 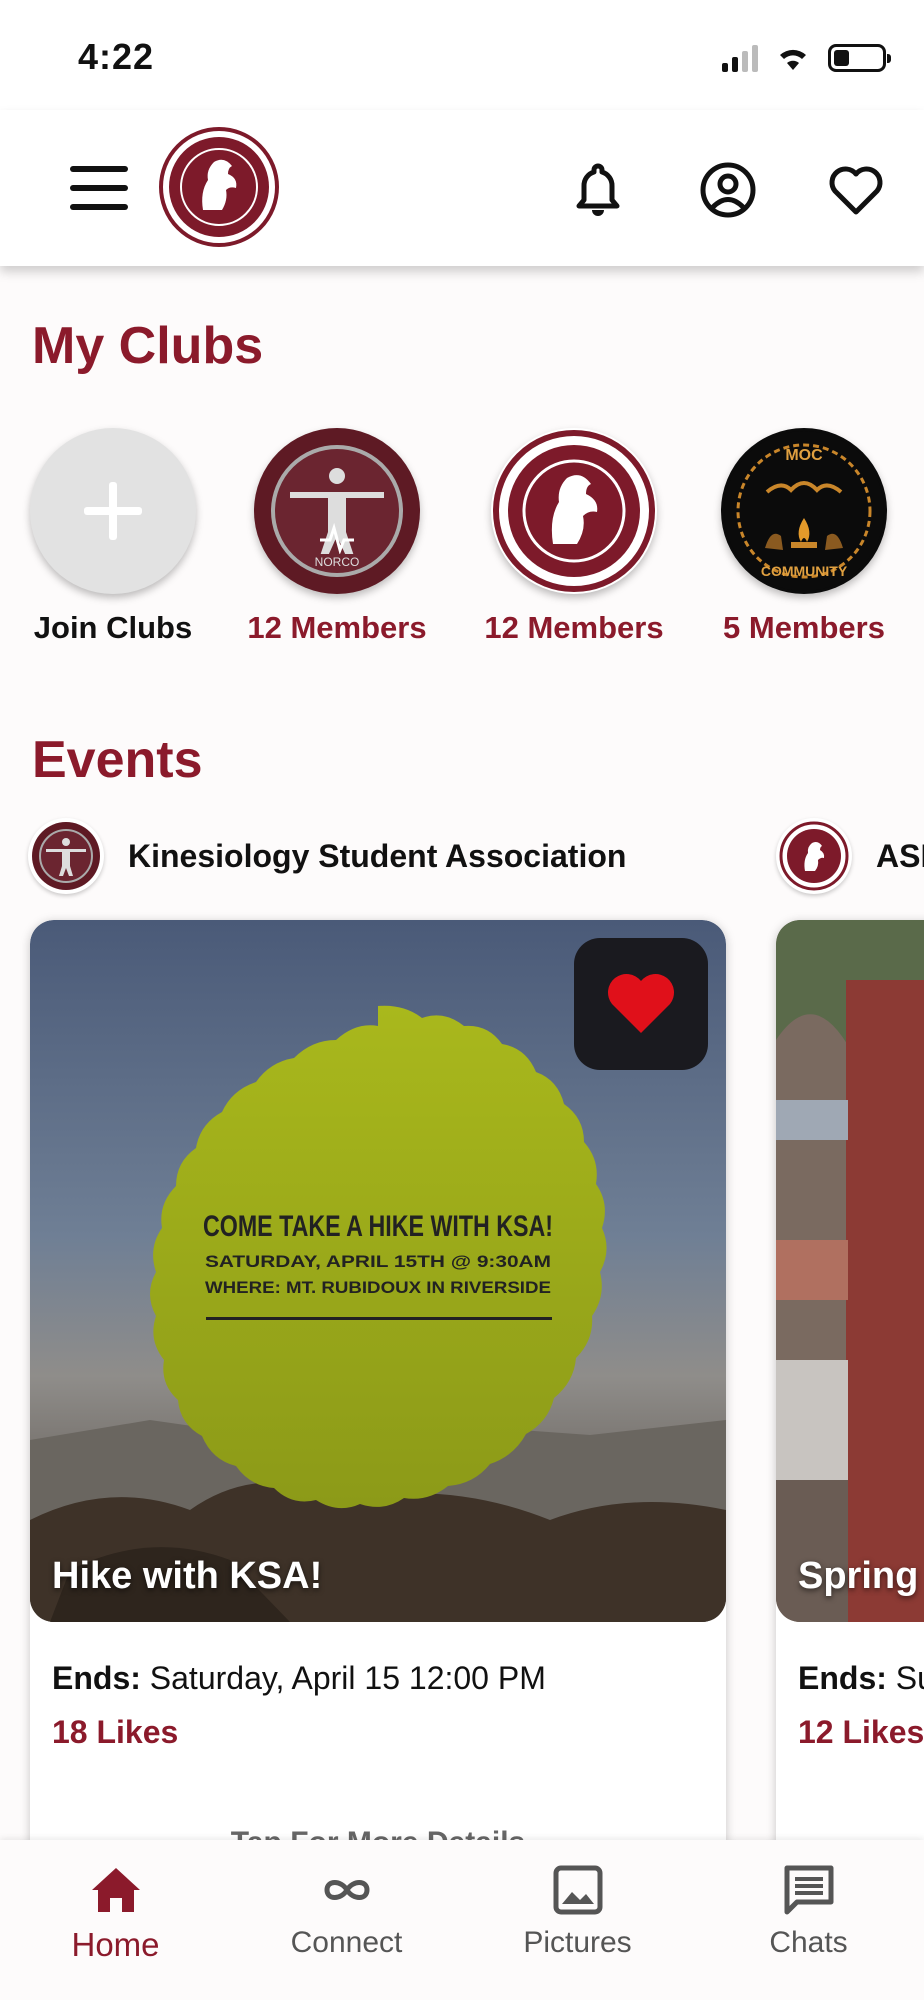 I want to click on event-ends: Ends: Su, so click(x=861, y=1678).